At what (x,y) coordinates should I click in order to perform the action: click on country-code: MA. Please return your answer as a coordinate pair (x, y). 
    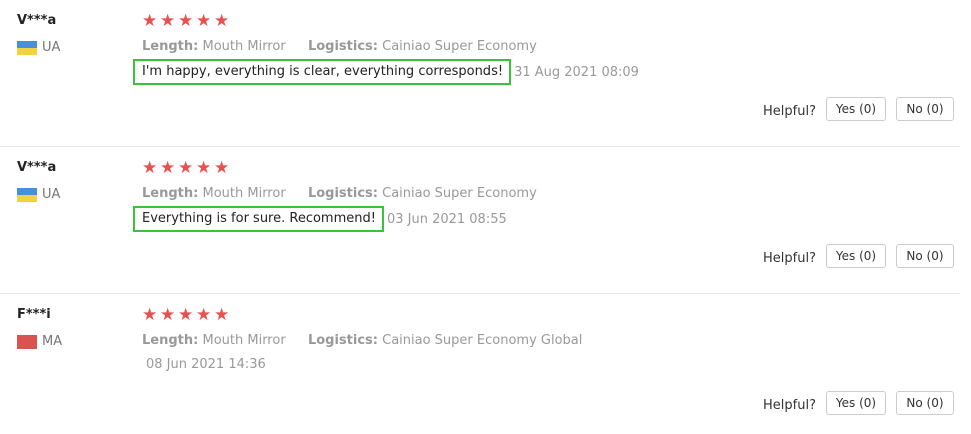
    Looking at the image, I should click on (52, 341).